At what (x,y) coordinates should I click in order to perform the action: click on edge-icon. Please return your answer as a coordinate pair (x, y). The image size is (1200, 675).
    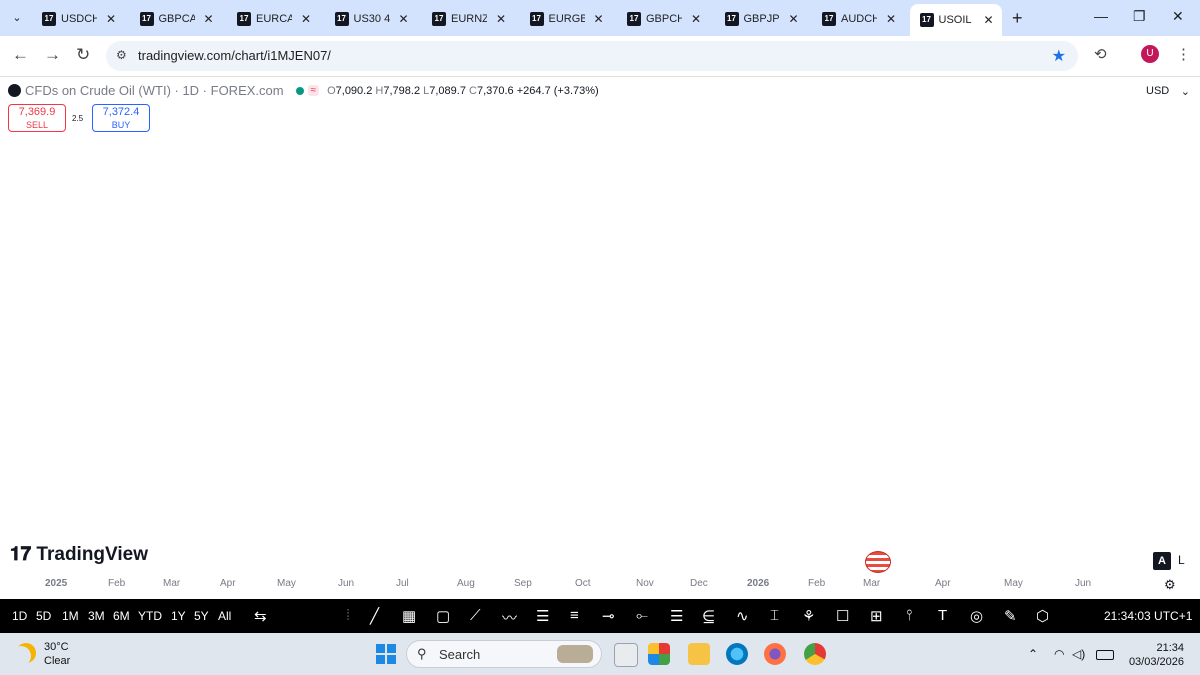
    Looking at the image, I should click on (737, 654).